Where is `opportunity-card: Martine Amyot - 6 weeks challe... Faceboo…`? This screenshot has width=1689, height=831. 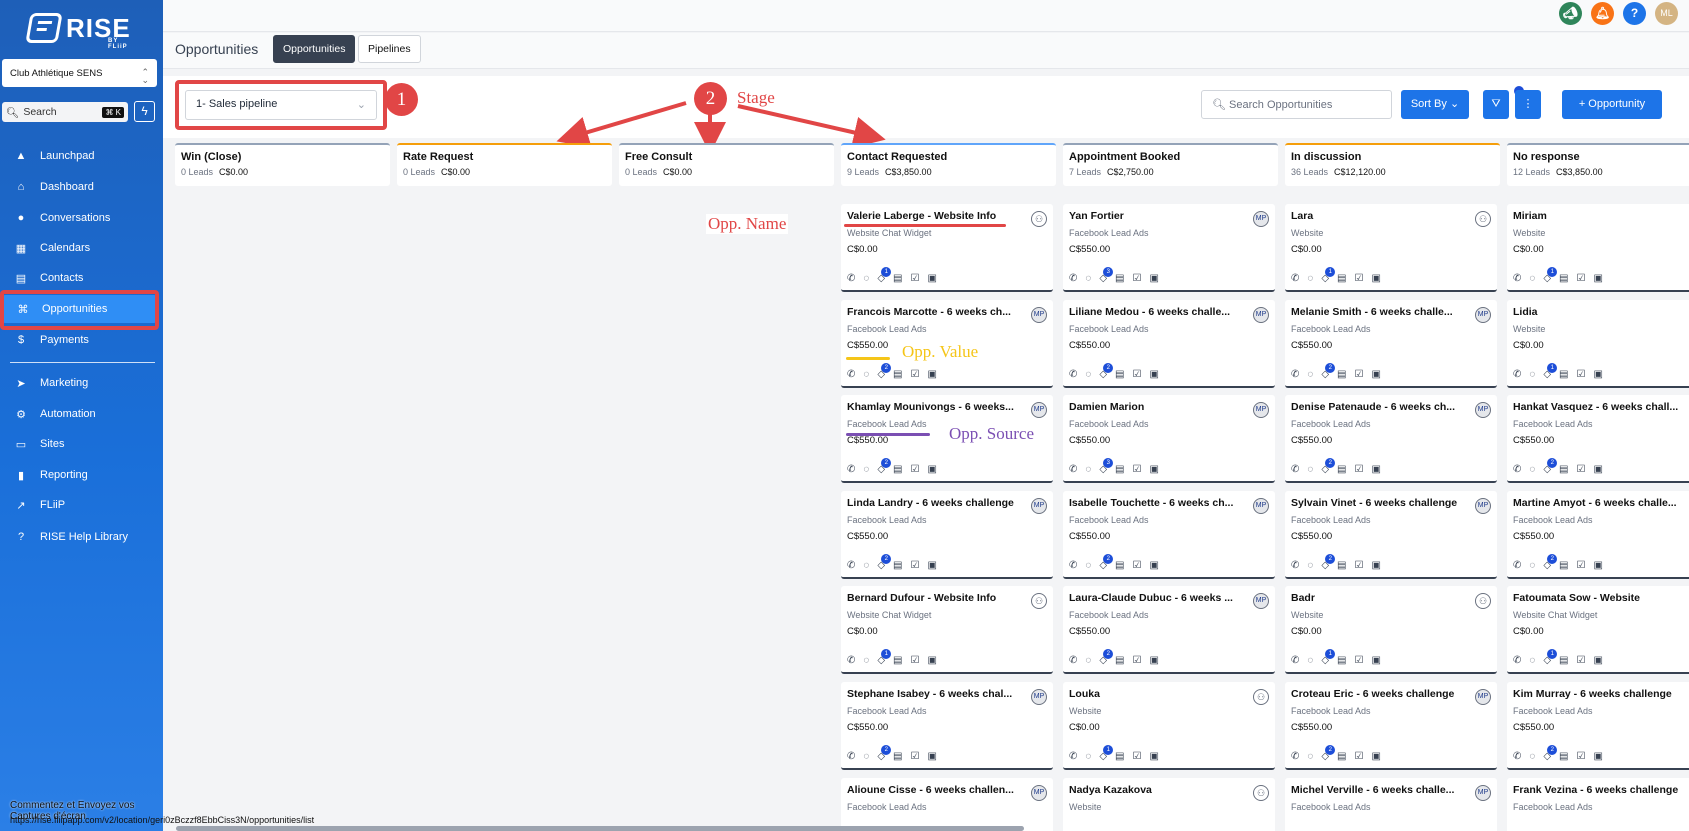 opportunity-card: Martine Amyot - 6 weeks challe... Faceboo… is located at coordinates (1598, 535).